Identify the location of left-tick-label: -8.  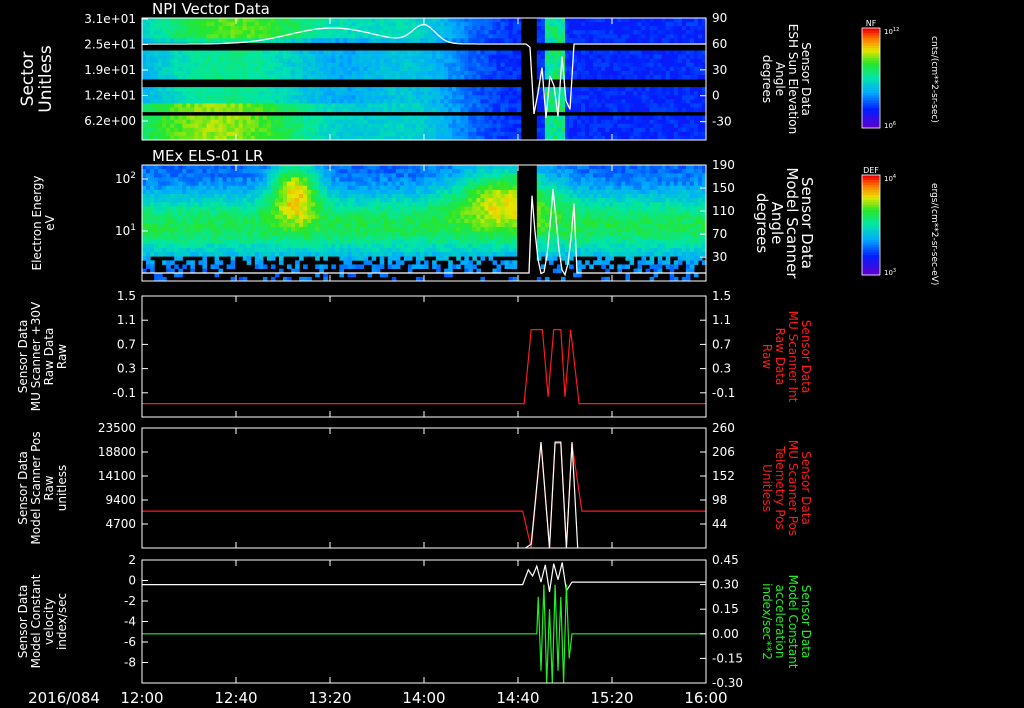
(130, 663).